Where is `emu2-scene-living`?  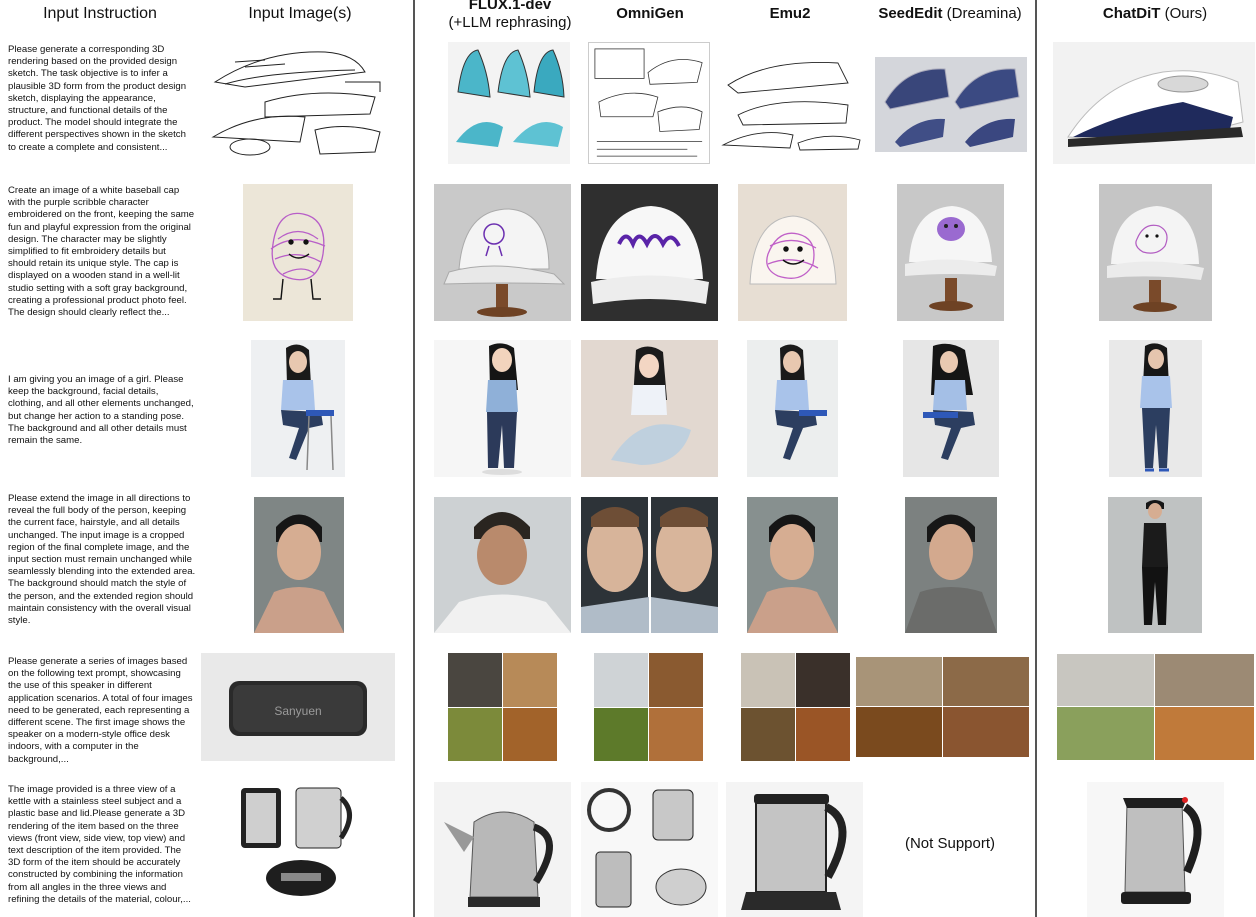 emu2-scene-living is located at coordinates (823, 680).